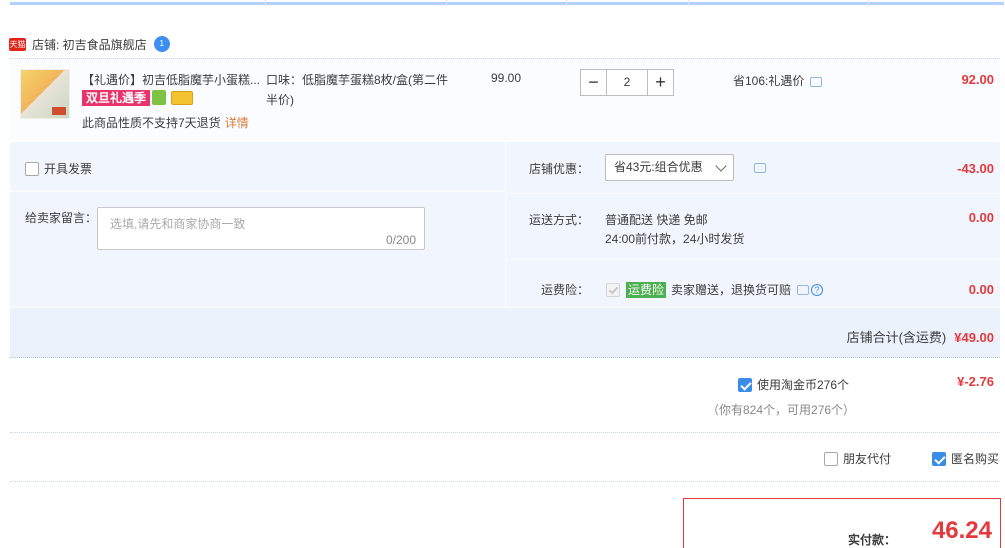 The width and height of the screenshot is (1005, 548). Describe the element at coordinates (593, 82) in the screenshot. I see `qty-decrease-button: −` at that location.